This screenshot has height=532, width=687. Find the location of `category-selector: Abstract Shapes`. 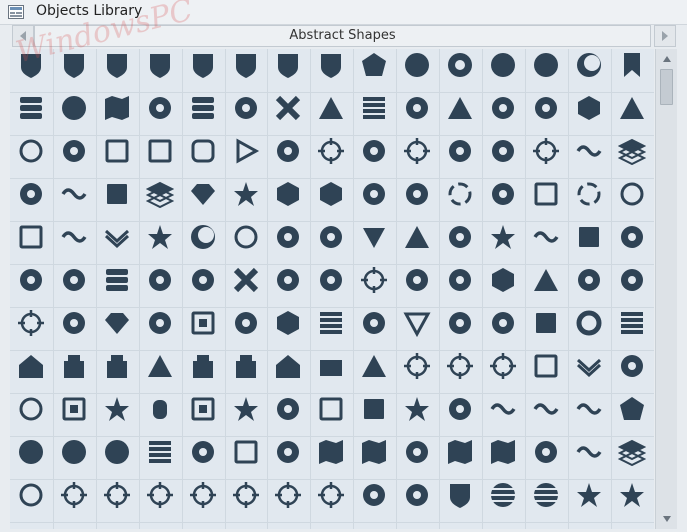

category-selector: Abstract Shapes is located at coordinates (342, 36).